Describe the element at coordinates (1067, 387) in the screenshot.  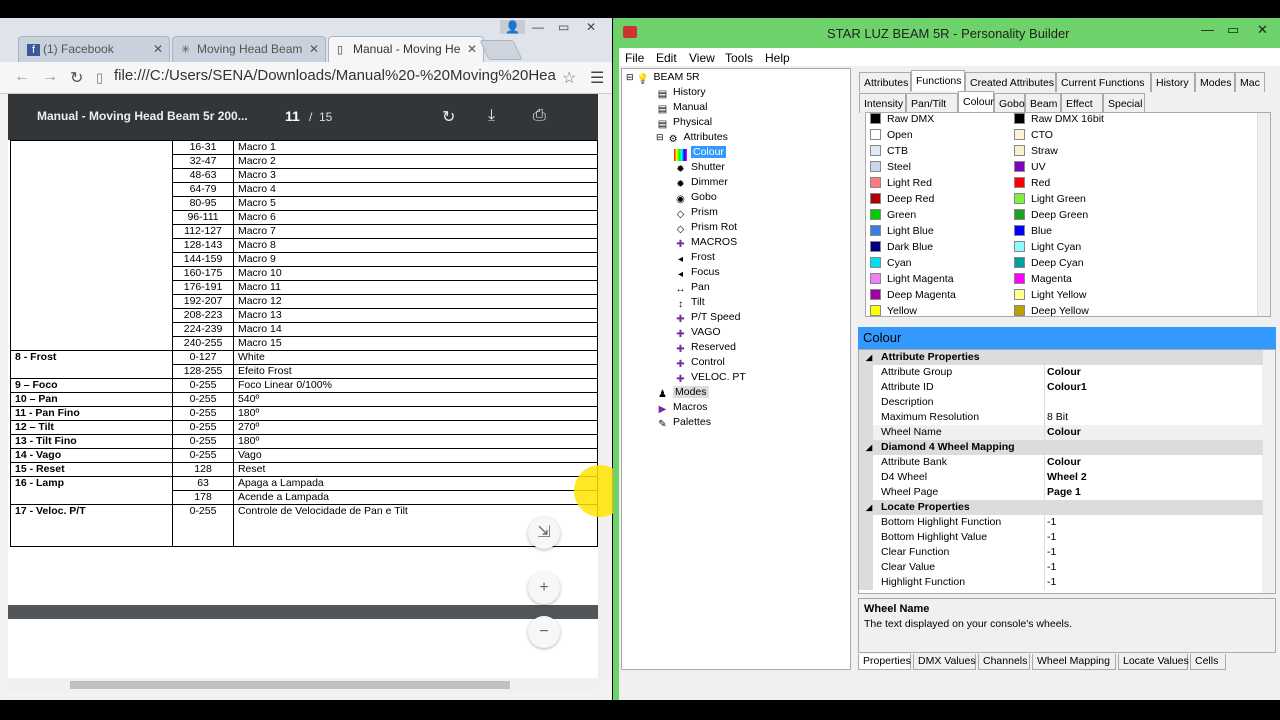
I see `property-value: Colour1` at that location.